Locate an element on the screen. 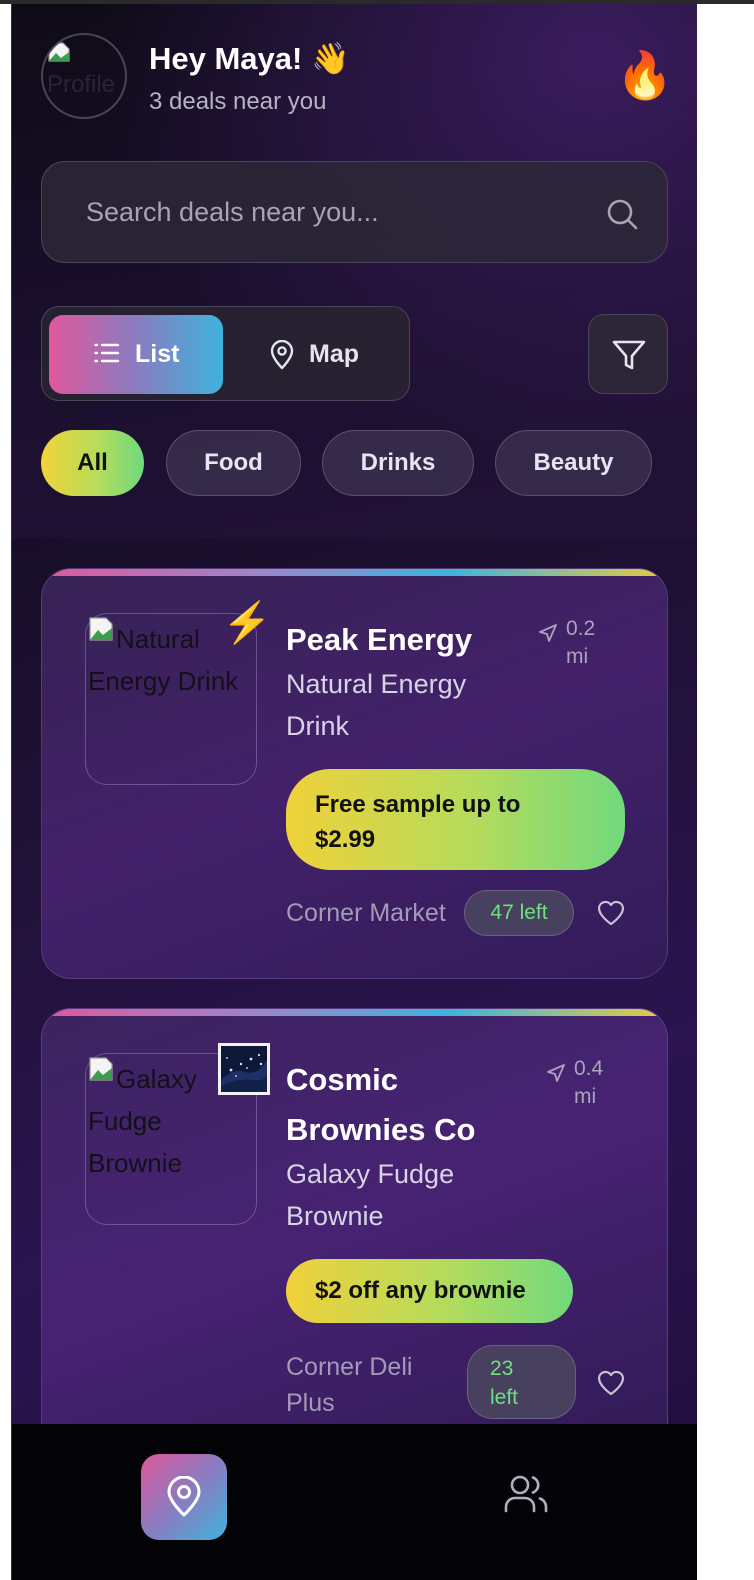 The image size is (754, 1580). category-chip-beauty: Beauty is located at coordinates (573, 463).